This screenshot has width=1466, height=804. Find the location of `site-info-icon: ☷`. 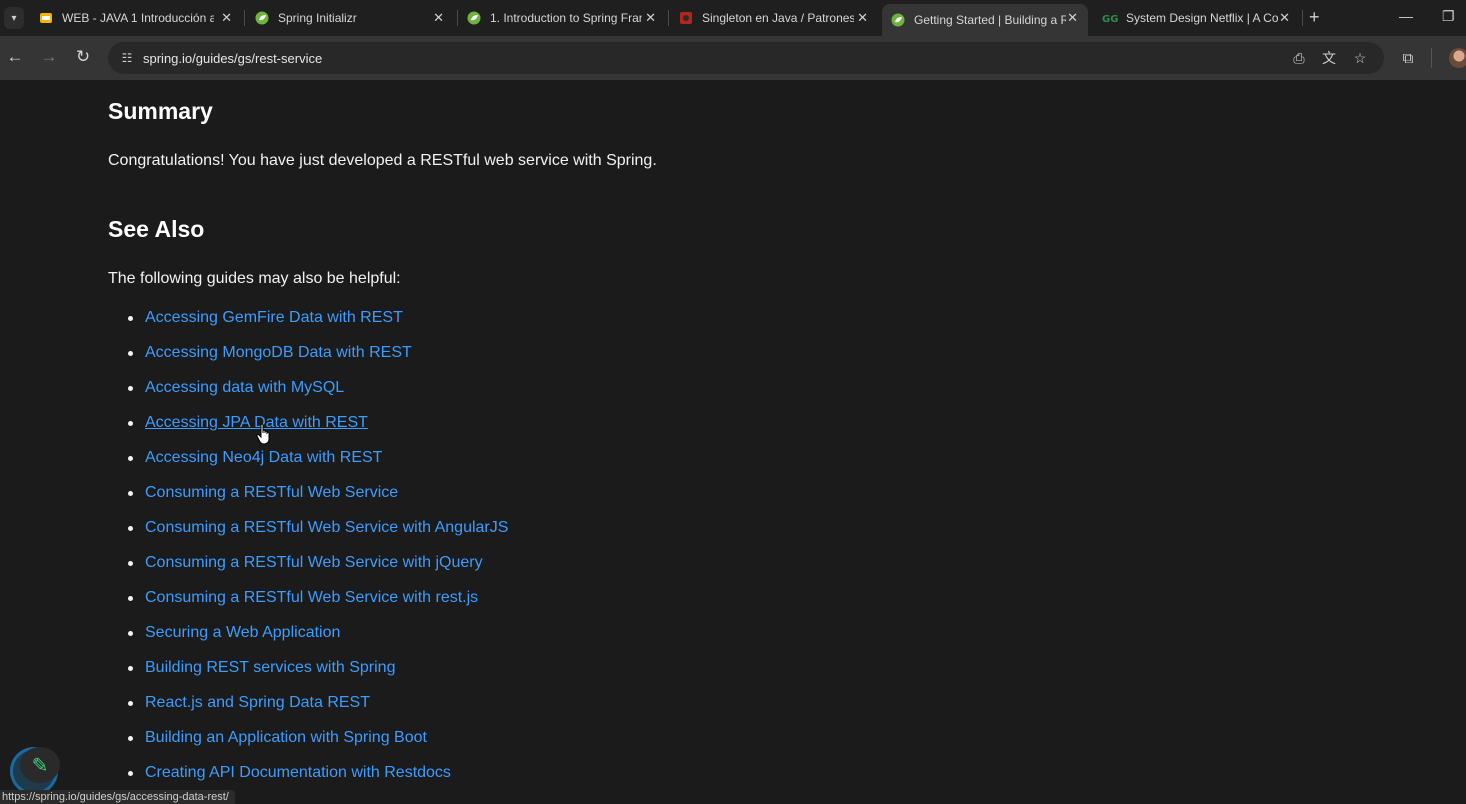

site-info-icon: ☷ is located at coordinates (127, 58).